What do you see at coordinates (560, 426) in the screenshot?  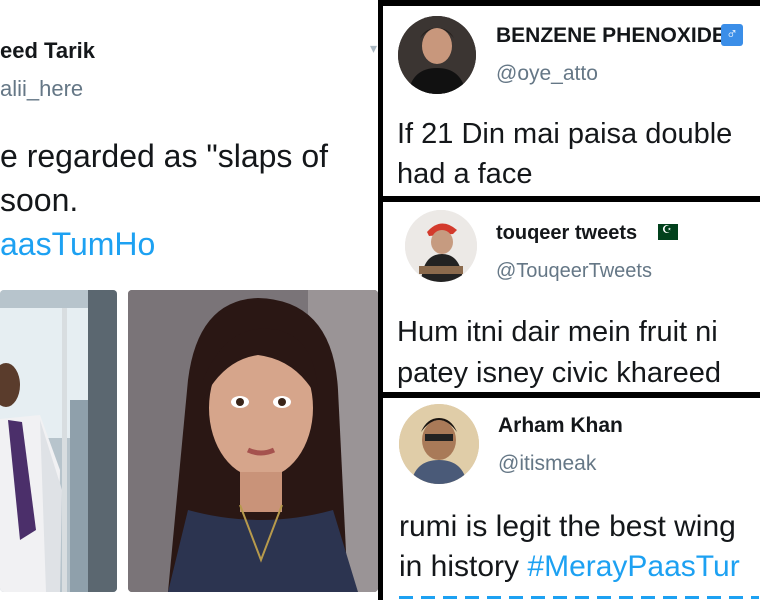 I see `author-name: Arham Khan` at bounding box center [560, 426].